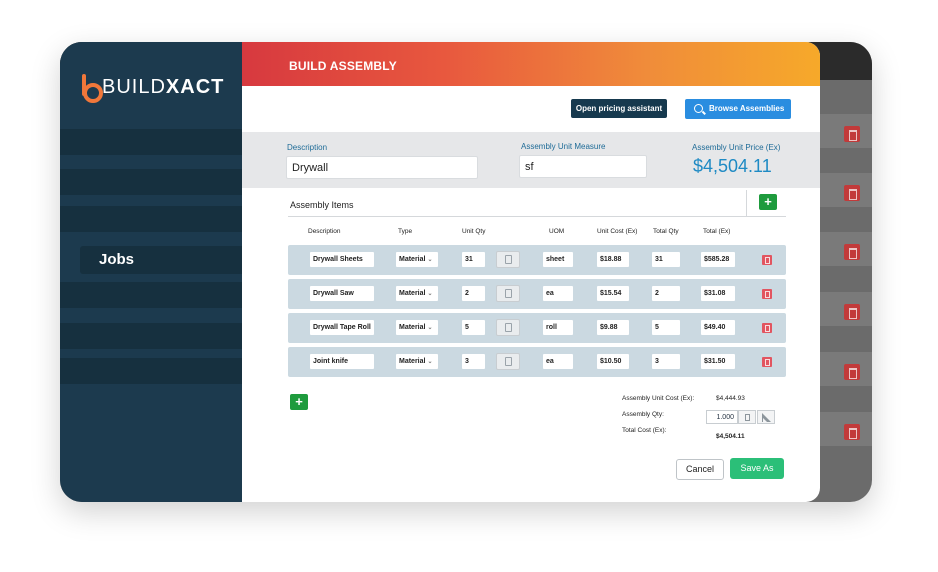 This screenshot has height=572, width=938. I want to click on item-description: Drywall Tape Roll, so click(342, 327).